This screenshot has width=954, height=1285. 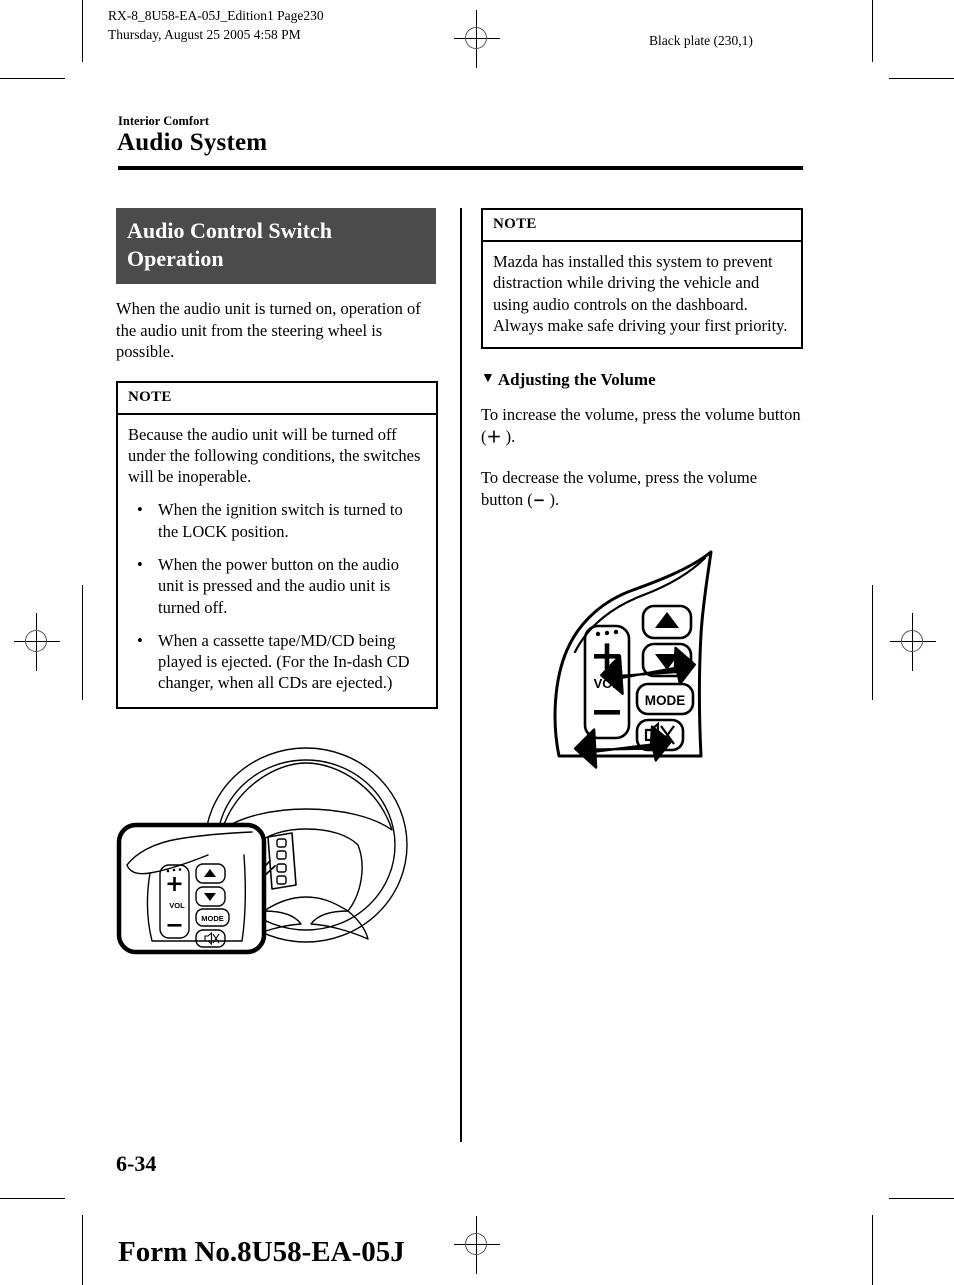 I want to click on switch-panel-on-wheel, so click(x=282, y=860).